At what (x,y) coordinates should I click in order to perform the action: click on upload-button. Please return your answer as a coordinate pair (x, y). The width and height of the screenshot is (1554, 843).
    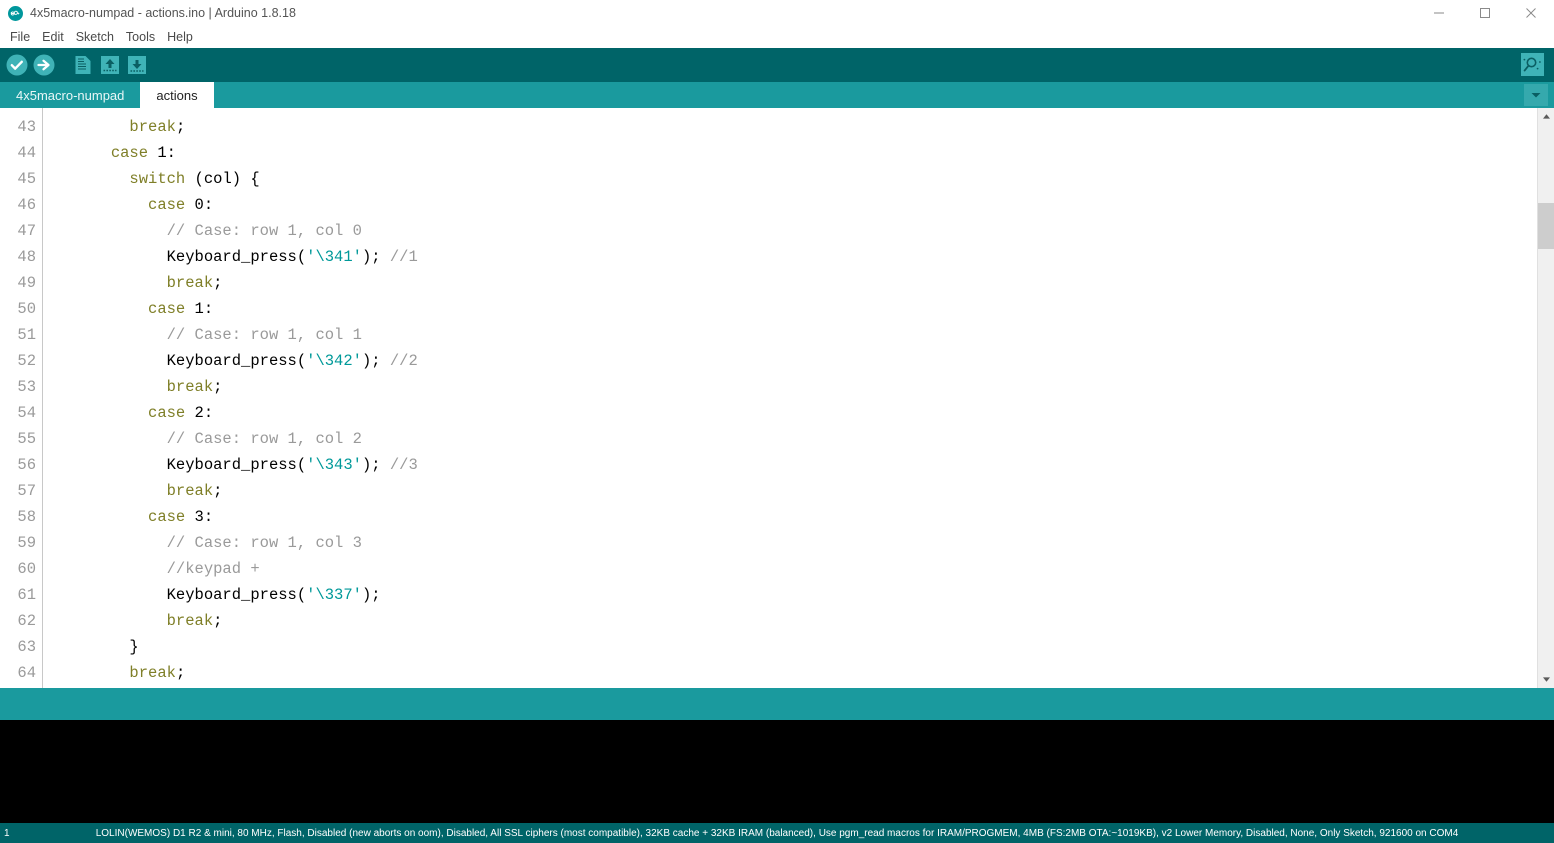
    Looking at the image, I should click on (43, 65).